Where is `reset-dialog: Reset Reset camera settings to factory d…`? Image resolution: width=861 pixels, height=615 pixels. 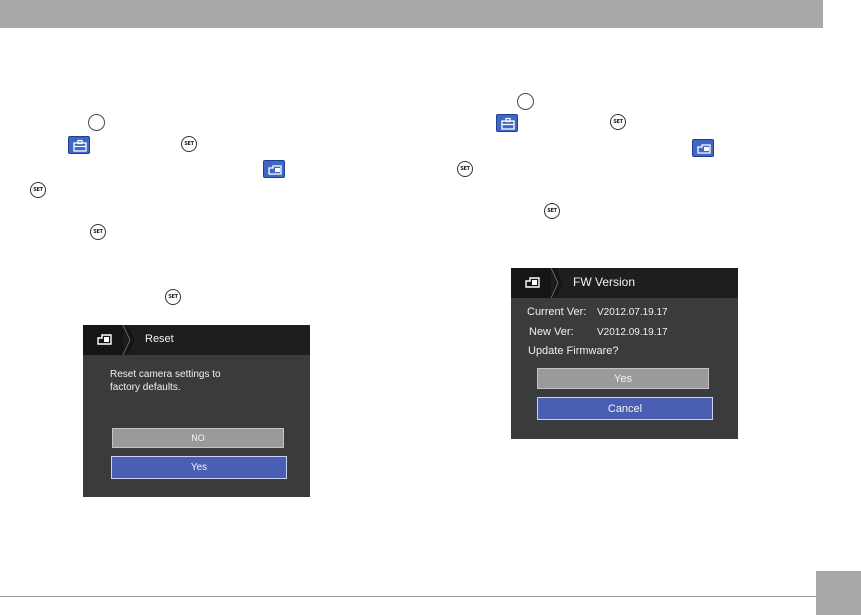
reset-dialog: Reset Reset camera settings to factory d… is located at coordinates (196, 411).